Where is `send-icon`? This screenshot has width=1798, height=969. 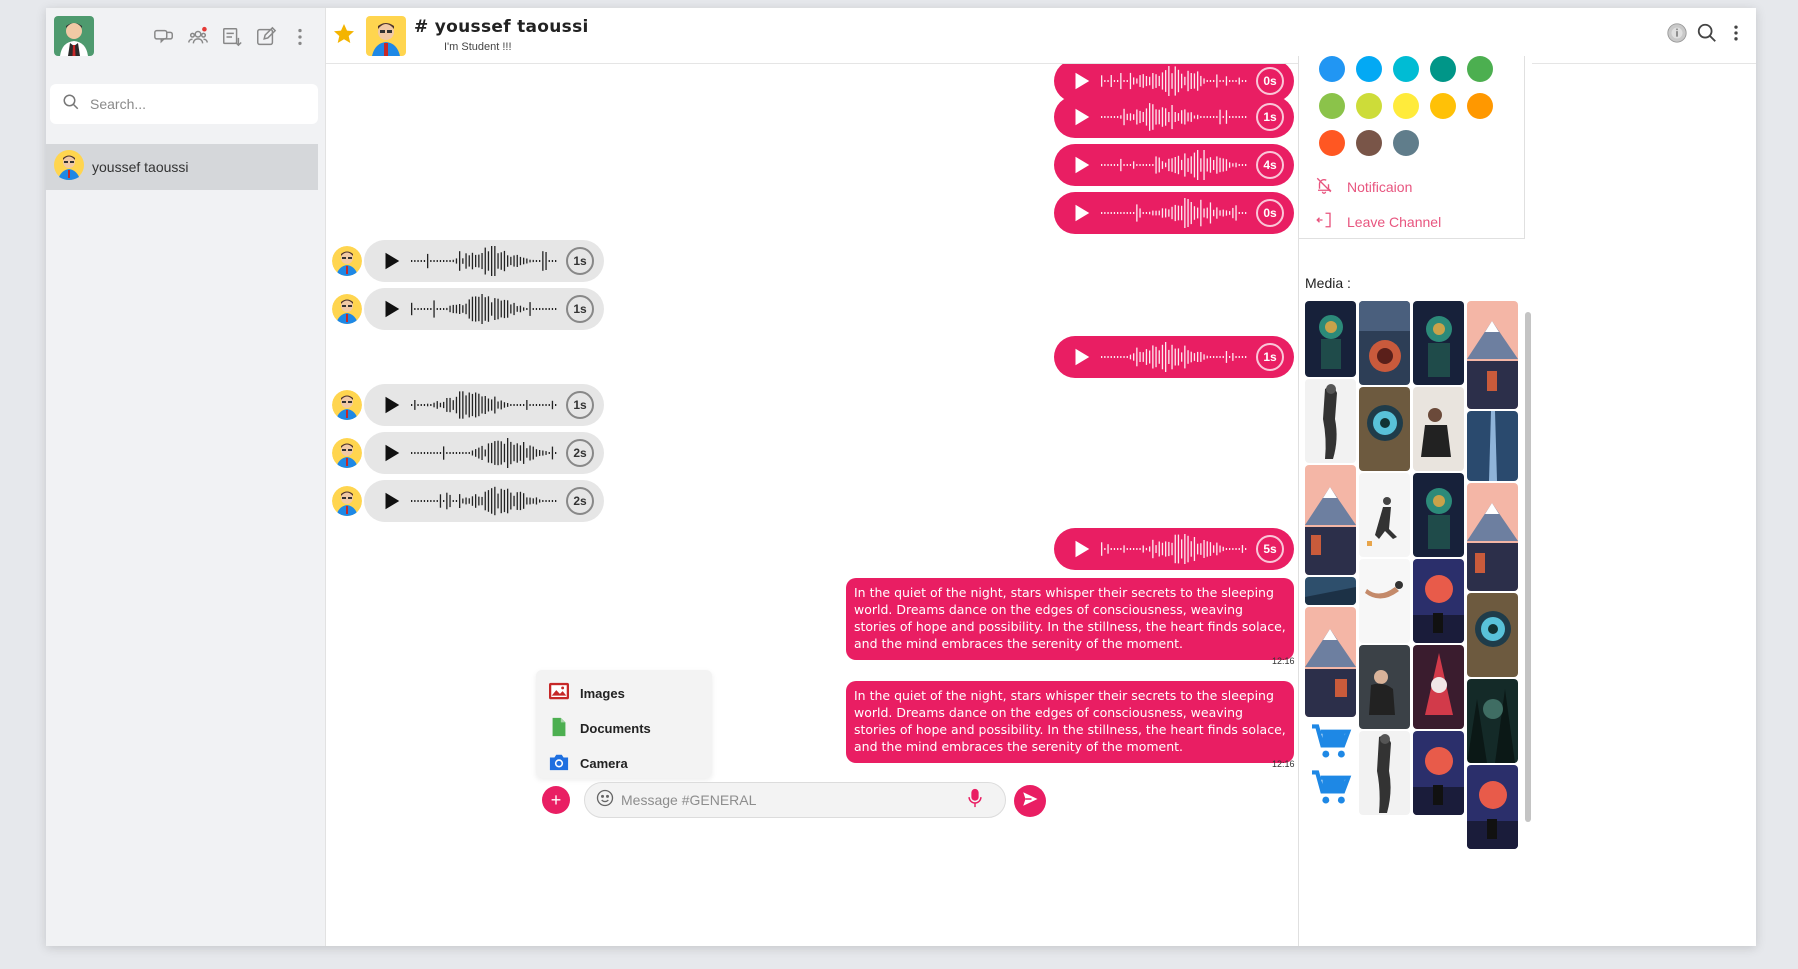 send-icon is located at coordinates (1030, 801).